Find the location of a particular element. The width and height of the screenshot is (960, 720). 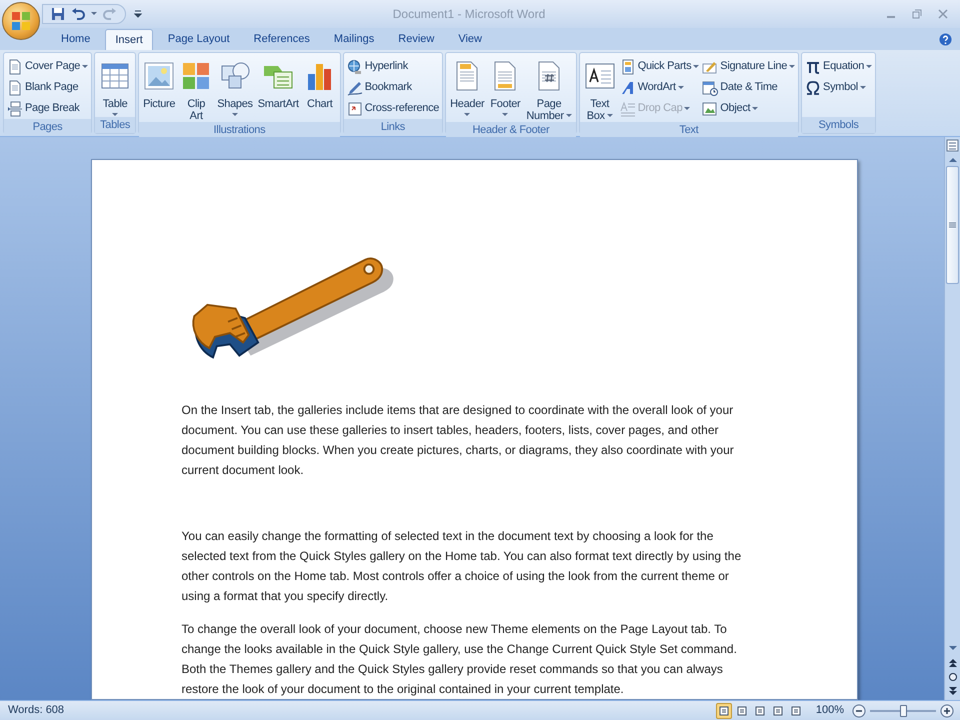

group-label: Text is located at coordinates (689, 130).